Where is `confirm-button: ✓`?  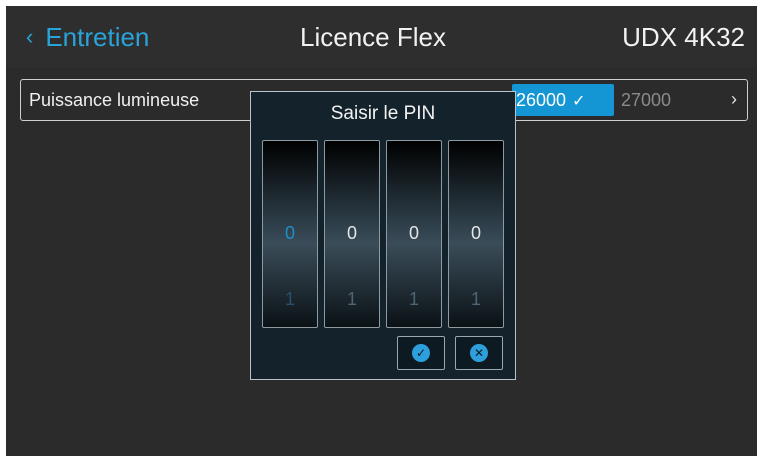 confirm-button: ✓ is located at coordinates (421, 353).